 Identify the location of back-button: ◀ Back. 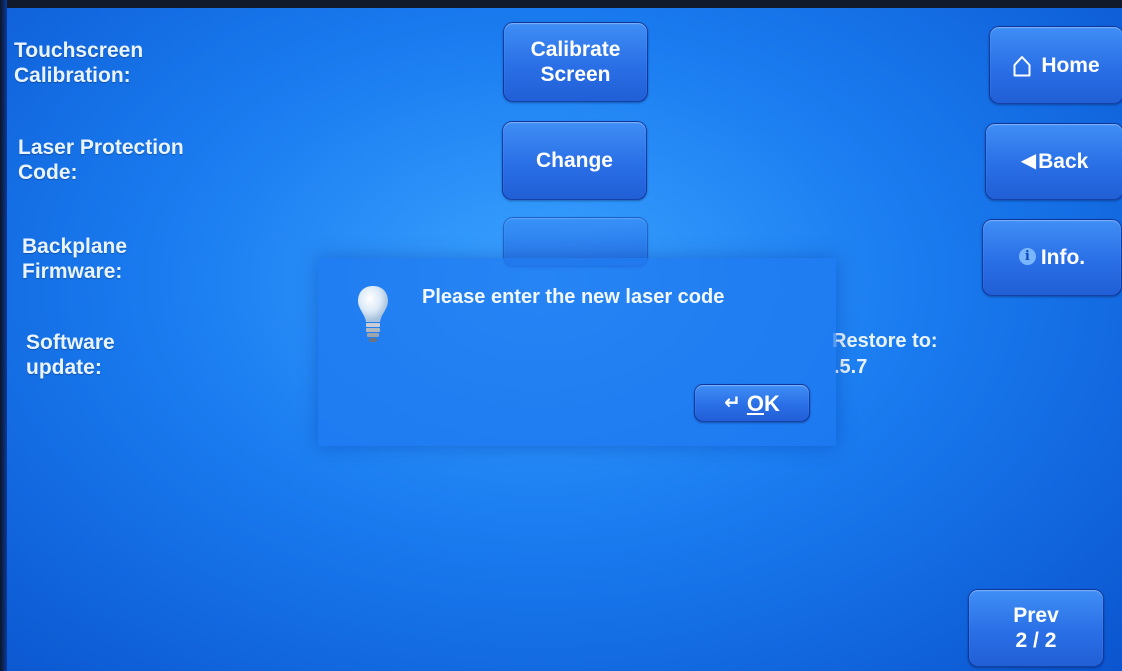
(1053, 161).